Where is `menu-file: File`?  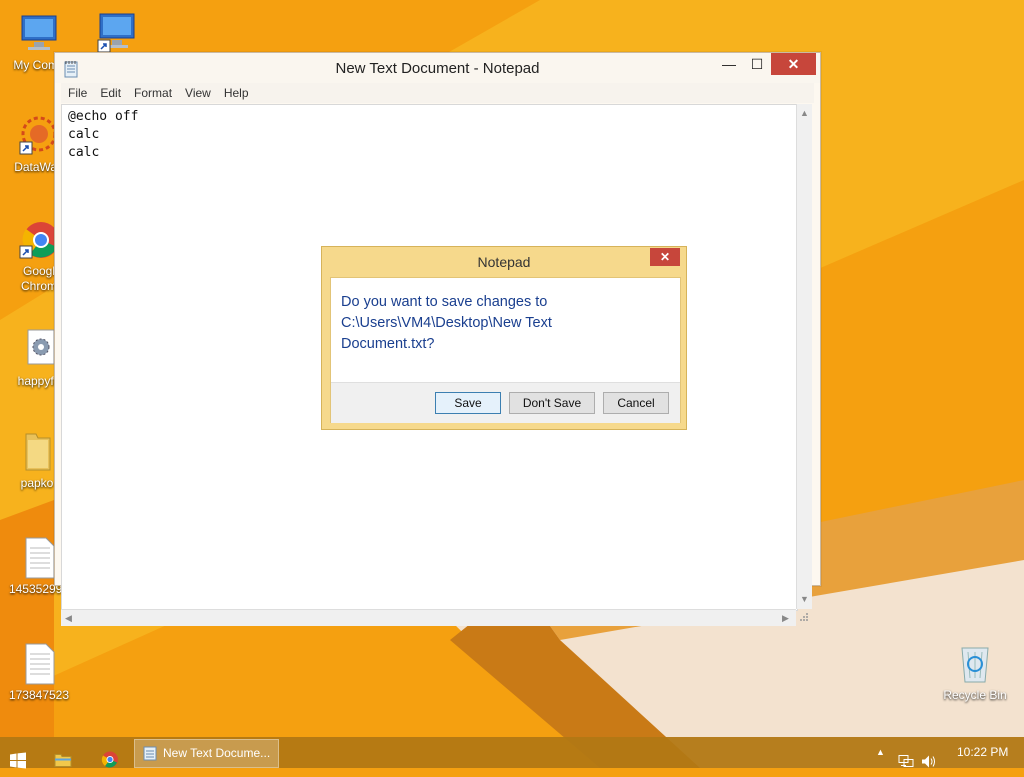
menu-file: File is located at coordinates (77, 91).